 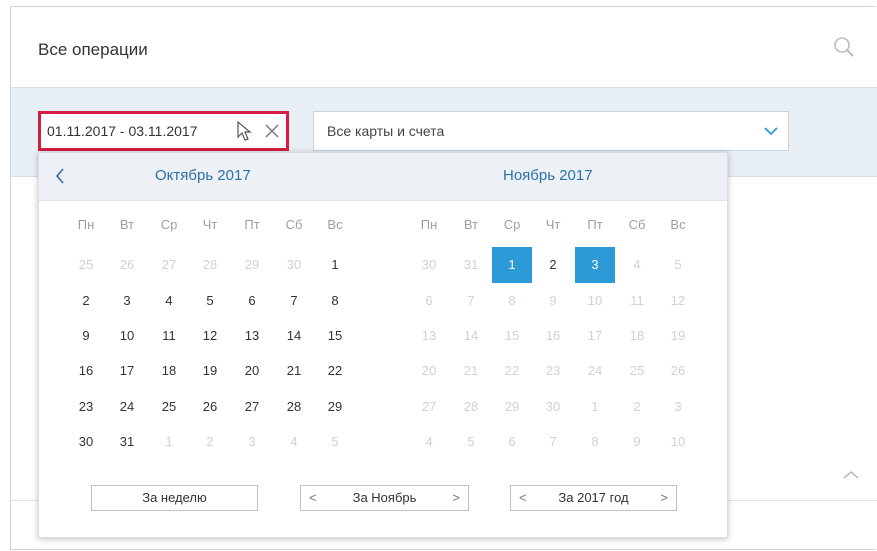 What do you see at coordinates (678, 224) in the screenshot?
I see `weekday-label: Вс` at bounding box center [678, 224].